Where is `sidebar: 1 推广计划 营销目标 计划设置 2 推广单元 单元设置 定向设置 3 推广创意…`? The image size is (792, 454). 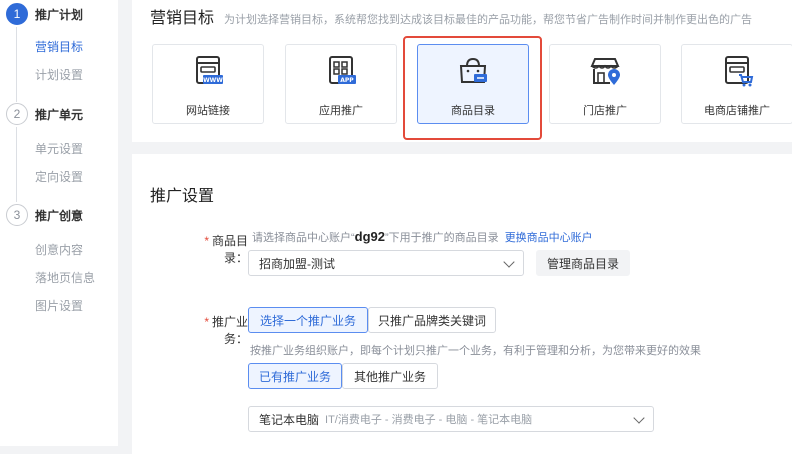
sidebar: 1 推广计划 营销目标 计划设置 2 推广单元 单元设置 定向设置 3 推广创意… is located at coordinates (59, 223).